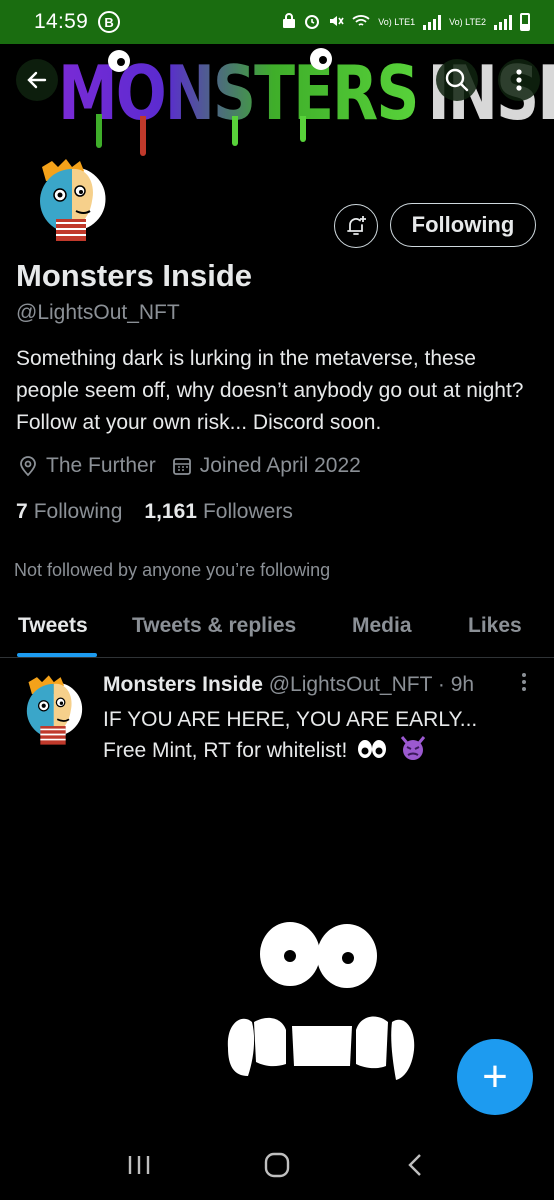  I want to click on followers-count: 1,161, so click(170, 511).